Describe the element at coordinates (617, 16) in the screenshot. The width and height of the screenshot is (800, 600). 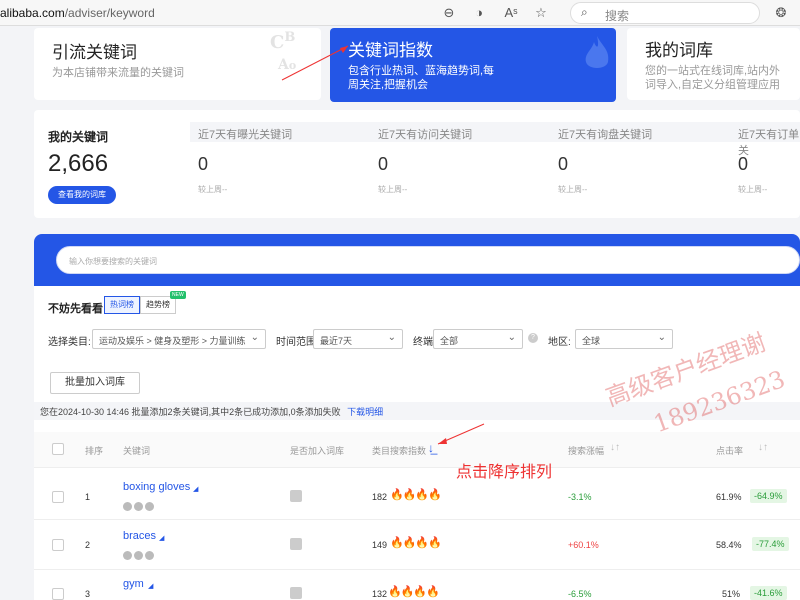
I see `browser-search-placeholder: 搜索` at that location.